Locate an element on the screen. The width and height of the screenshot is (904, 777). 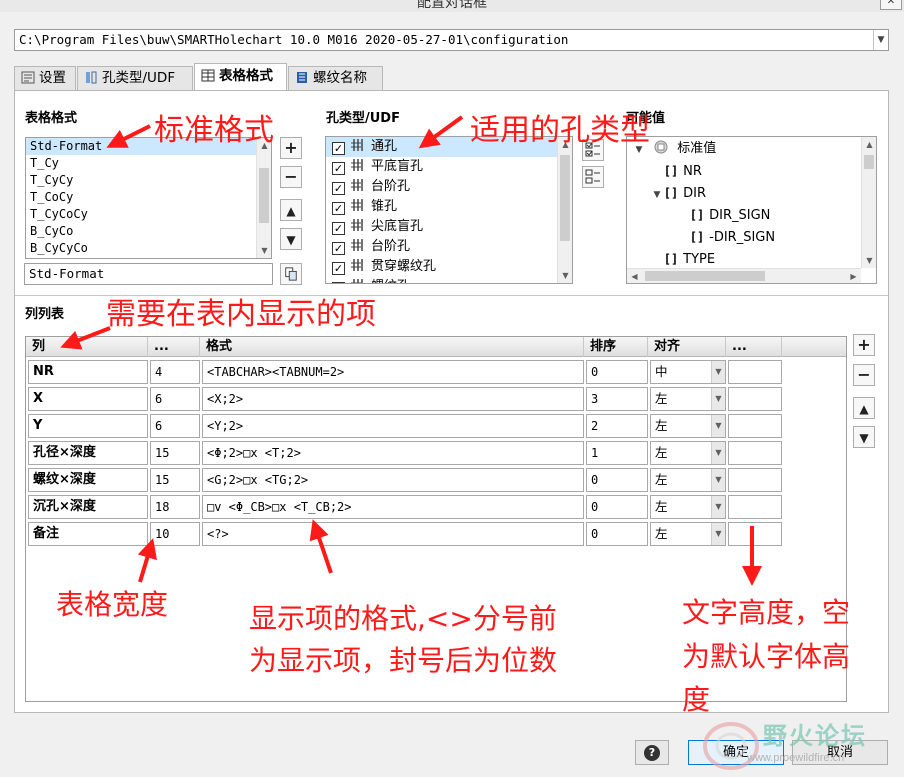
move-up-button: ▲ is located at coordinates (291, 210).